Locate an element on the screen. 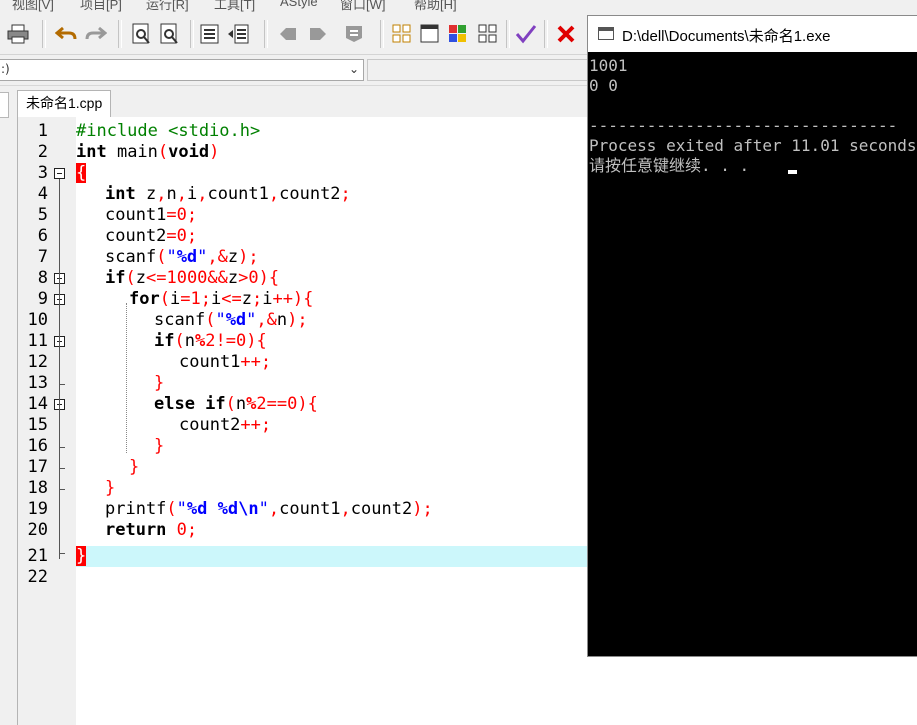  console-title: D:\dell\Documents\未命名1.exe is located at coordinates (726, 36).